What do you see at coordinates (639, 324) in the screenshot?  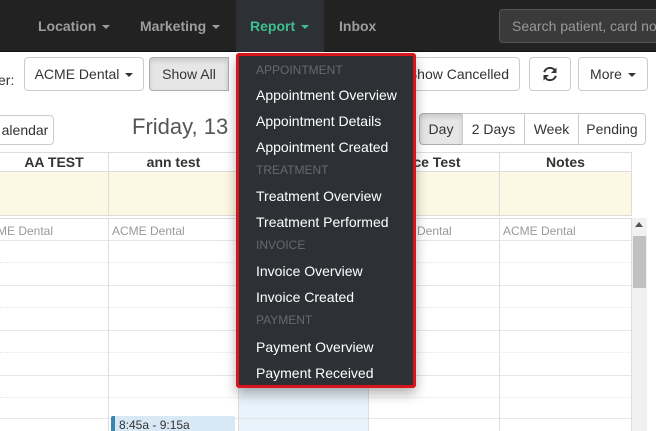 I see `vertical-scrollbar` at bounding box center [639, 324].